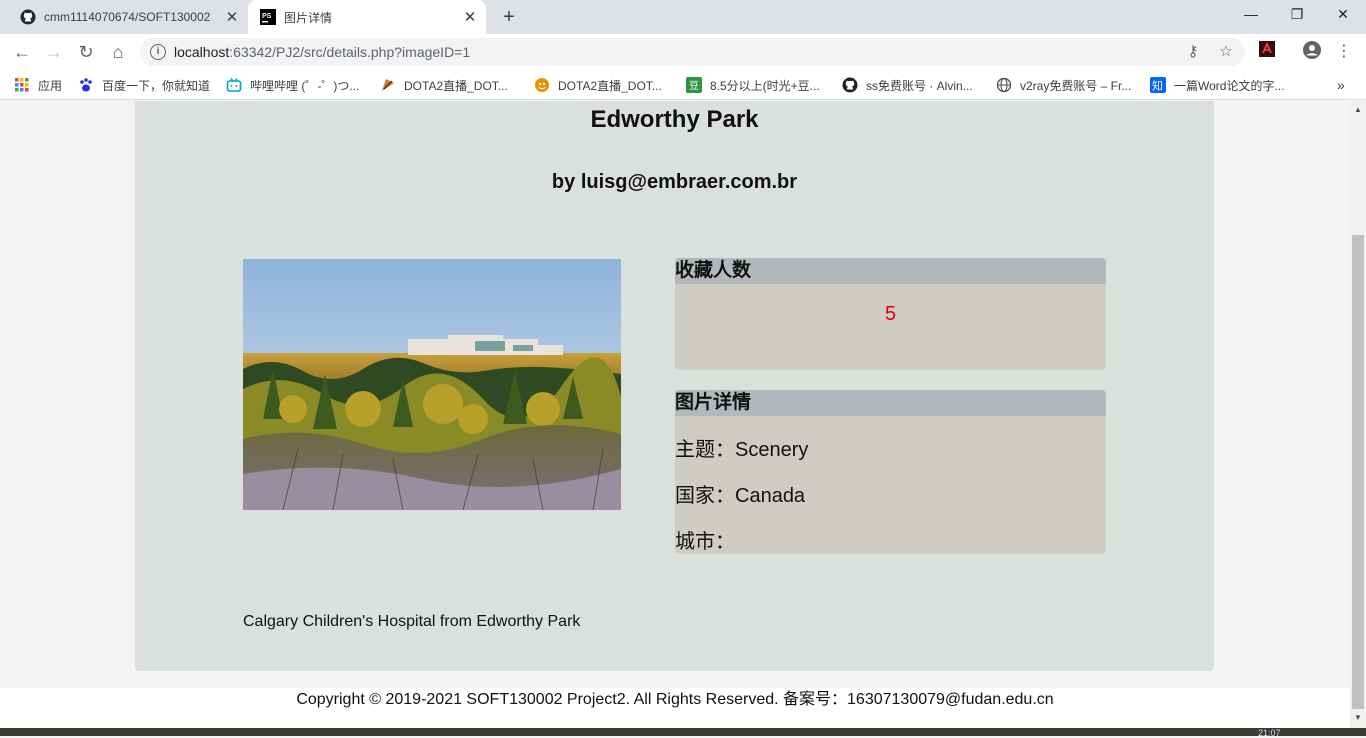 This screenshot has width=1366, height=738. I want to click on key-icon: ⚷, so click(1193, 52).